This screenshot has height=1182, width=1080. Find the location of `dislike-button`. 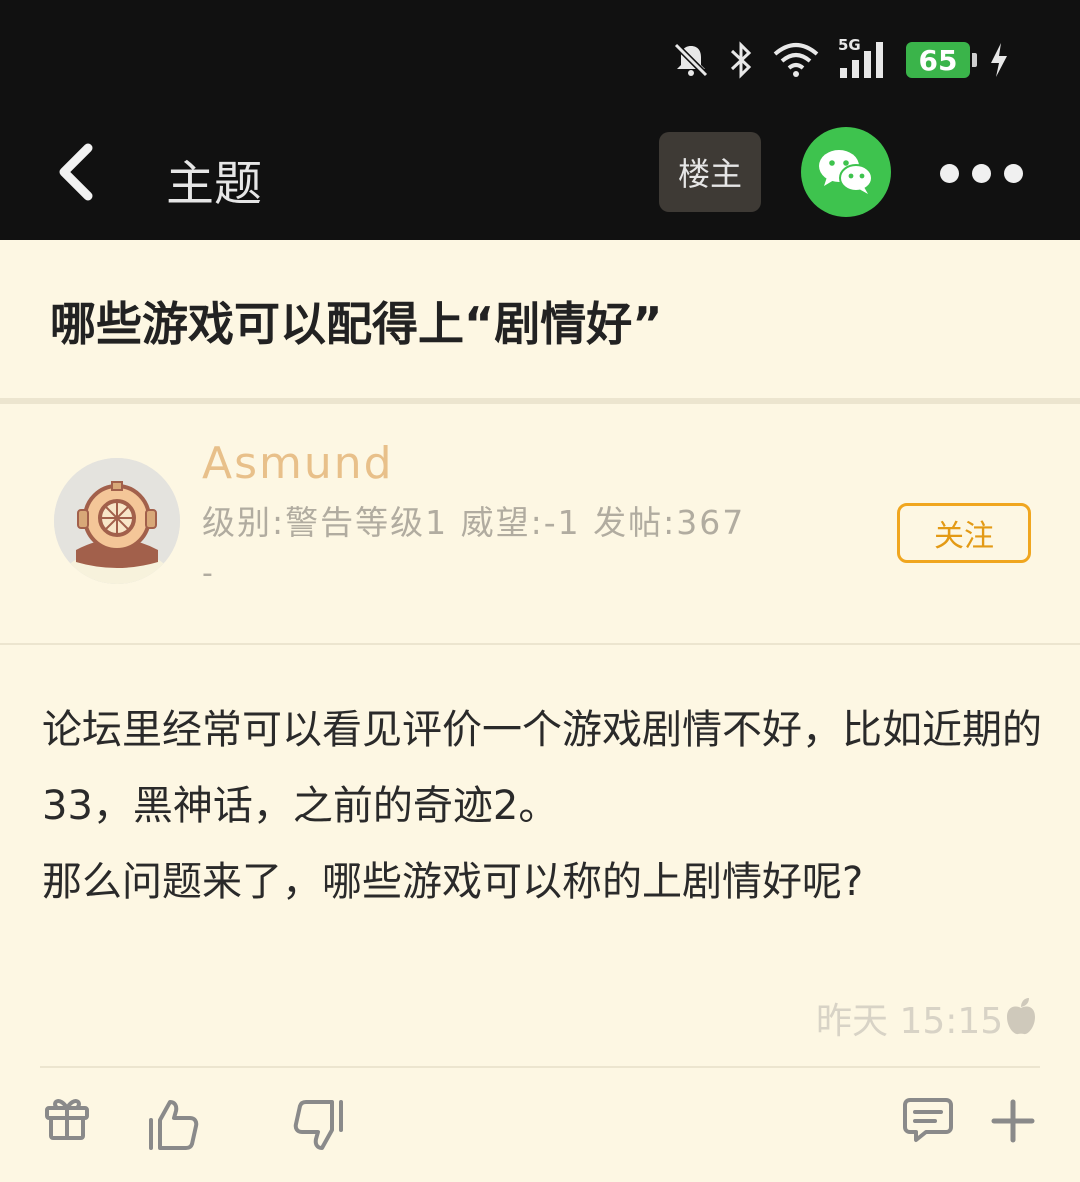

dislike-button is located at coordinates (319, 1127).